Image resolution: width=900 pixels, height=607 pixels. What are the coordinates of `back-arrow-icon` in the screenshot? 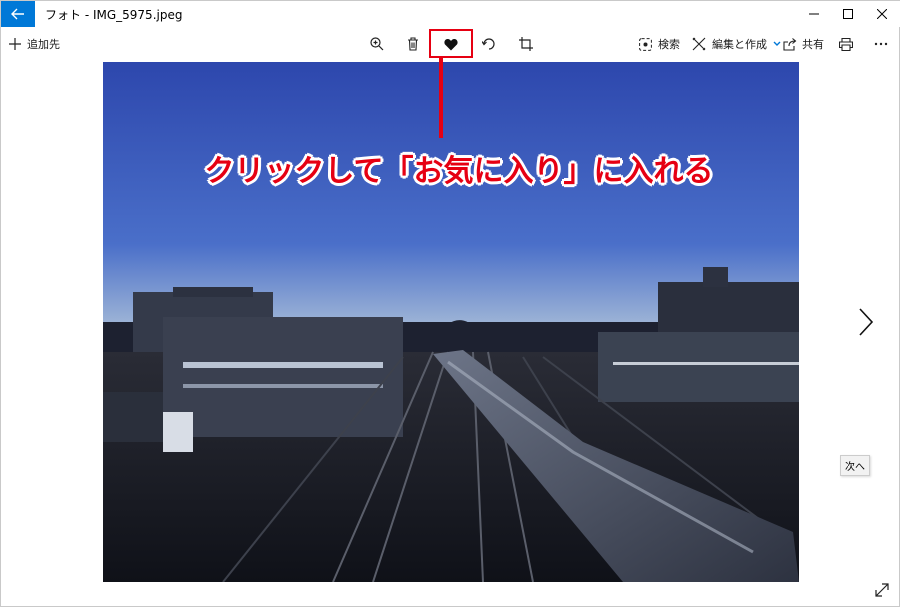 It's located at (17, 14).